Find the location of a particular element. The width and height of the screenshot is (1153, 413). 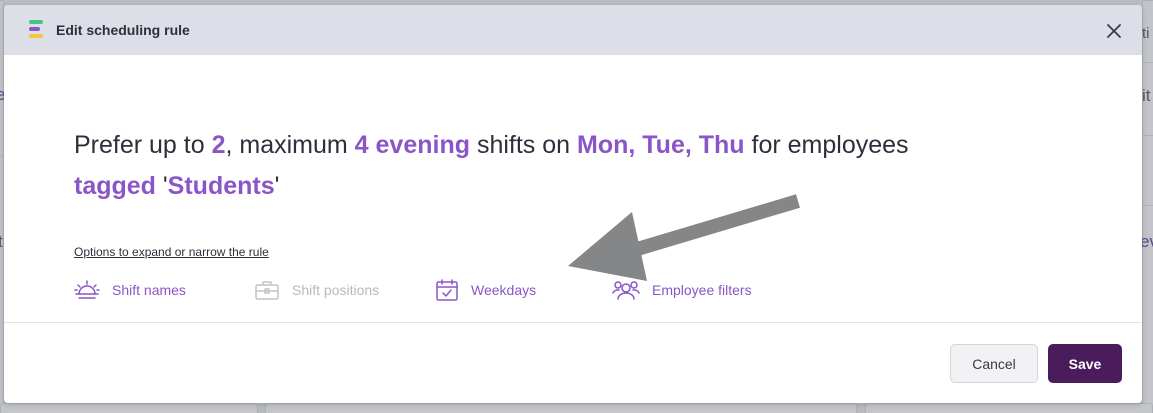

rule-text-part: shifts on is located at coordinates (523, 145).